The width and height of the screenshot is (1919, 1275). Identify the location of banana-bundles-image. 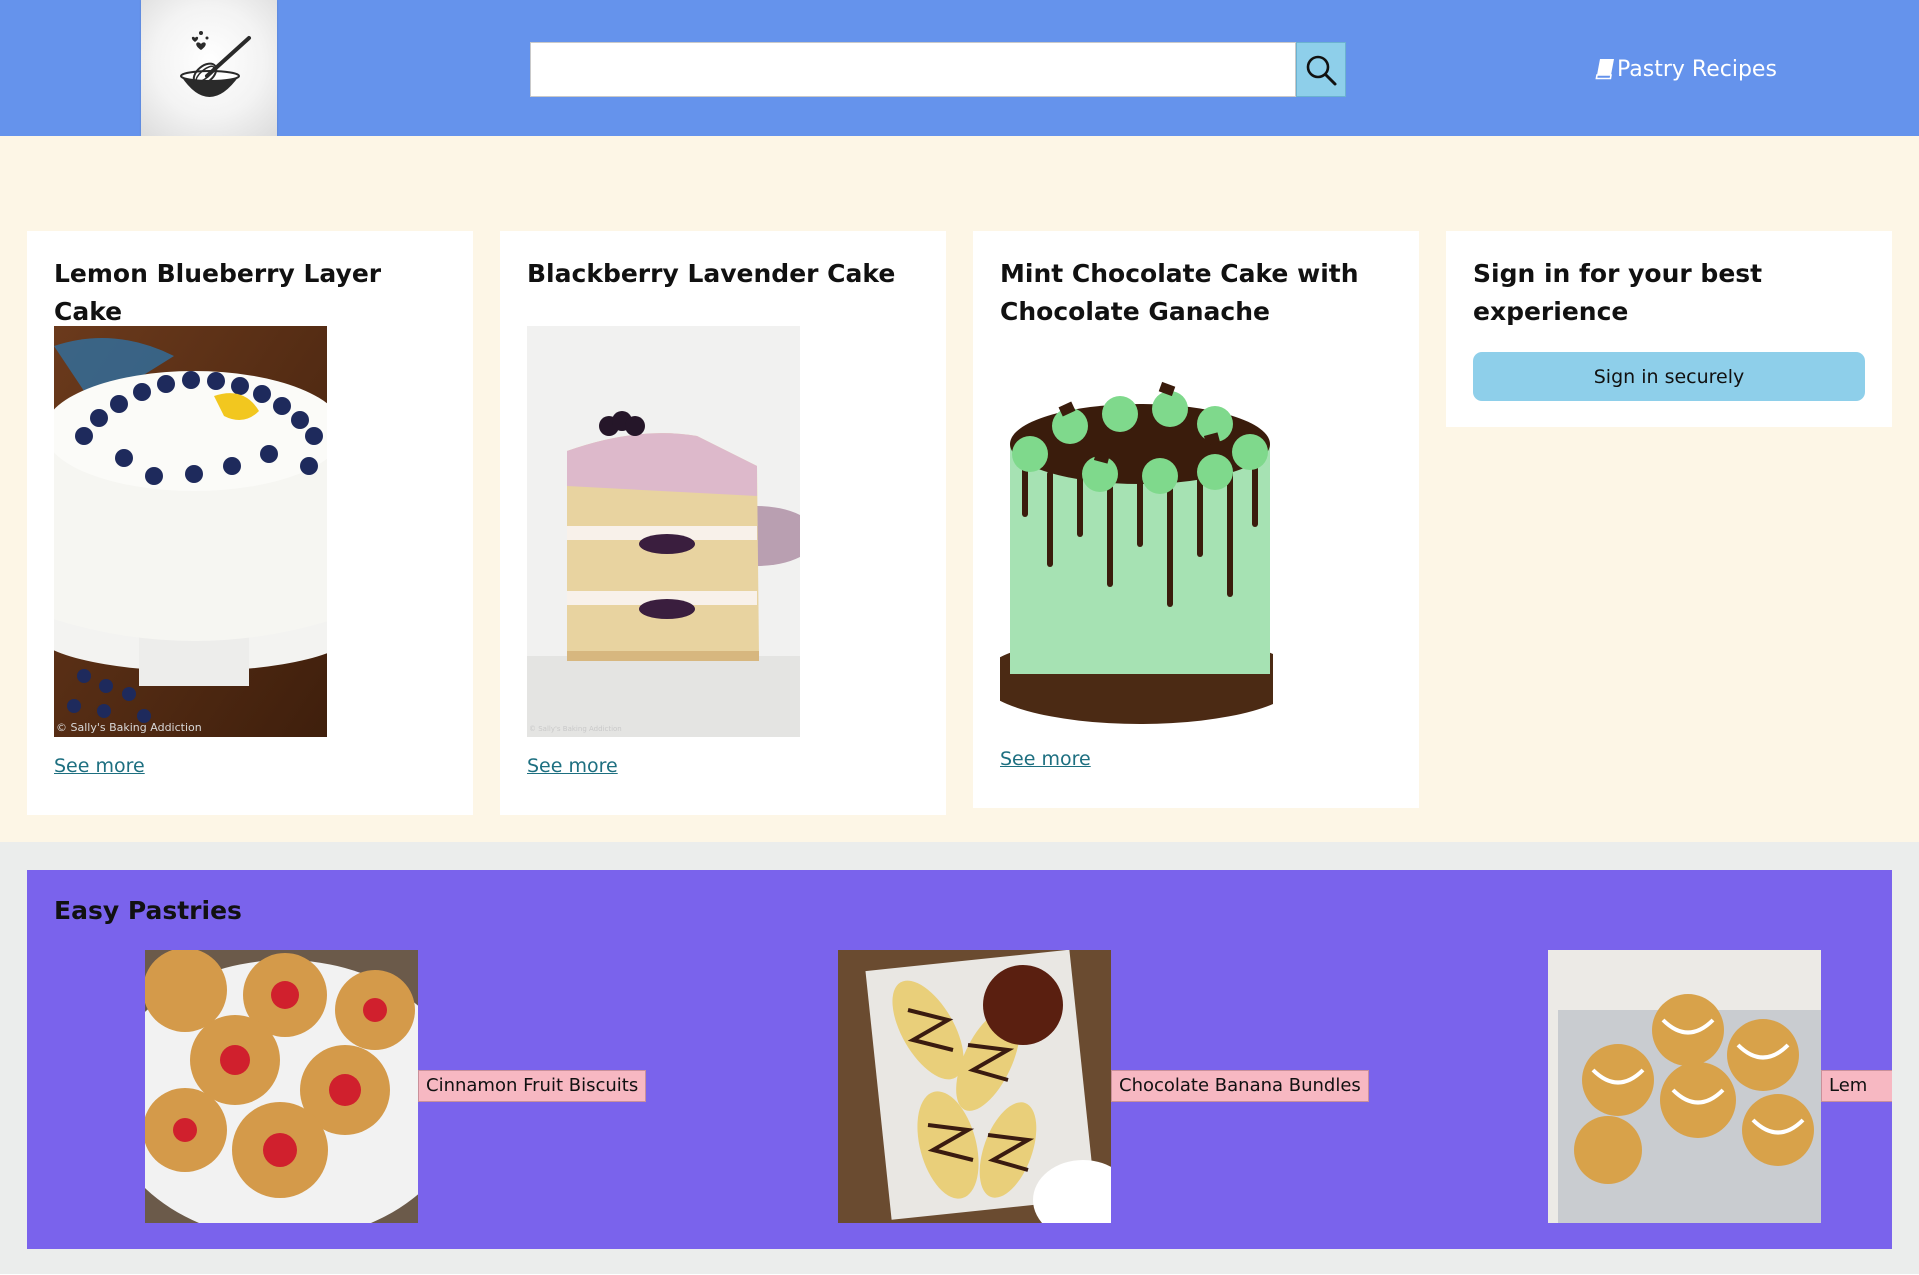
(974, 1086).